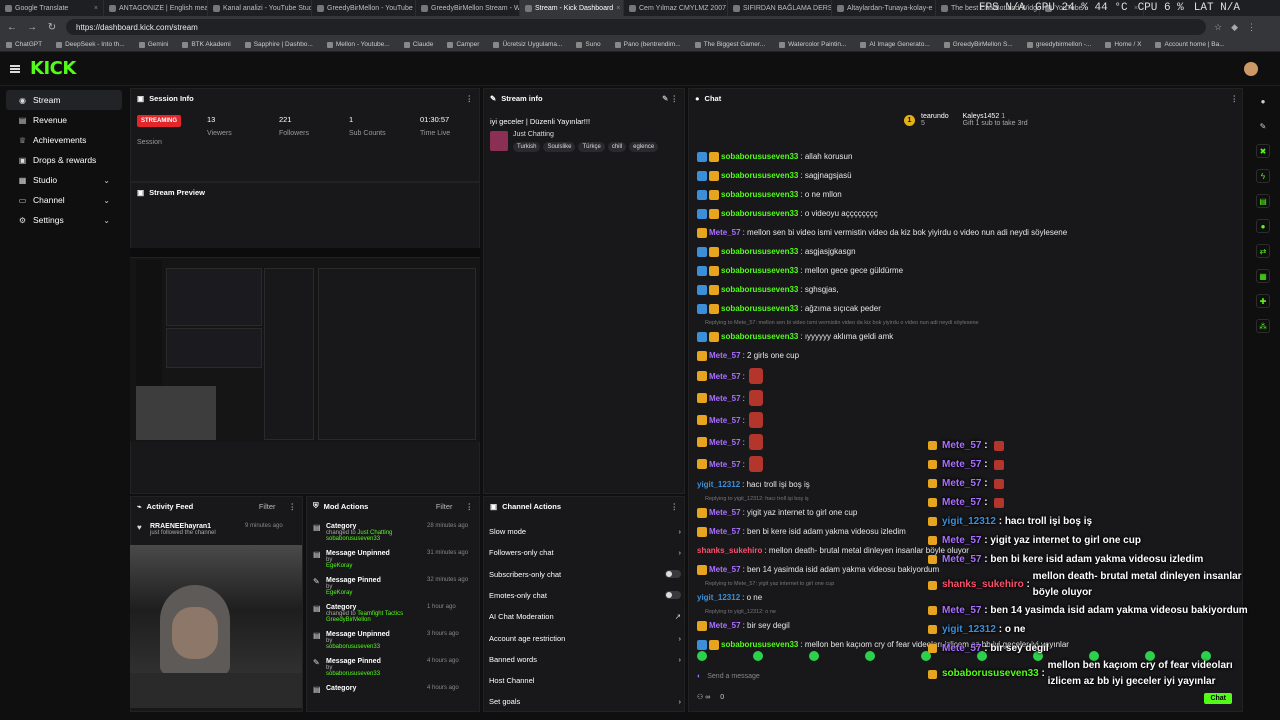 This screenshot has width=1280, height=720. What do you see at coordinates (1263, 276) in the screenshot?
I see `calendar-icon: ▦` at bounding box center [1263, 276].